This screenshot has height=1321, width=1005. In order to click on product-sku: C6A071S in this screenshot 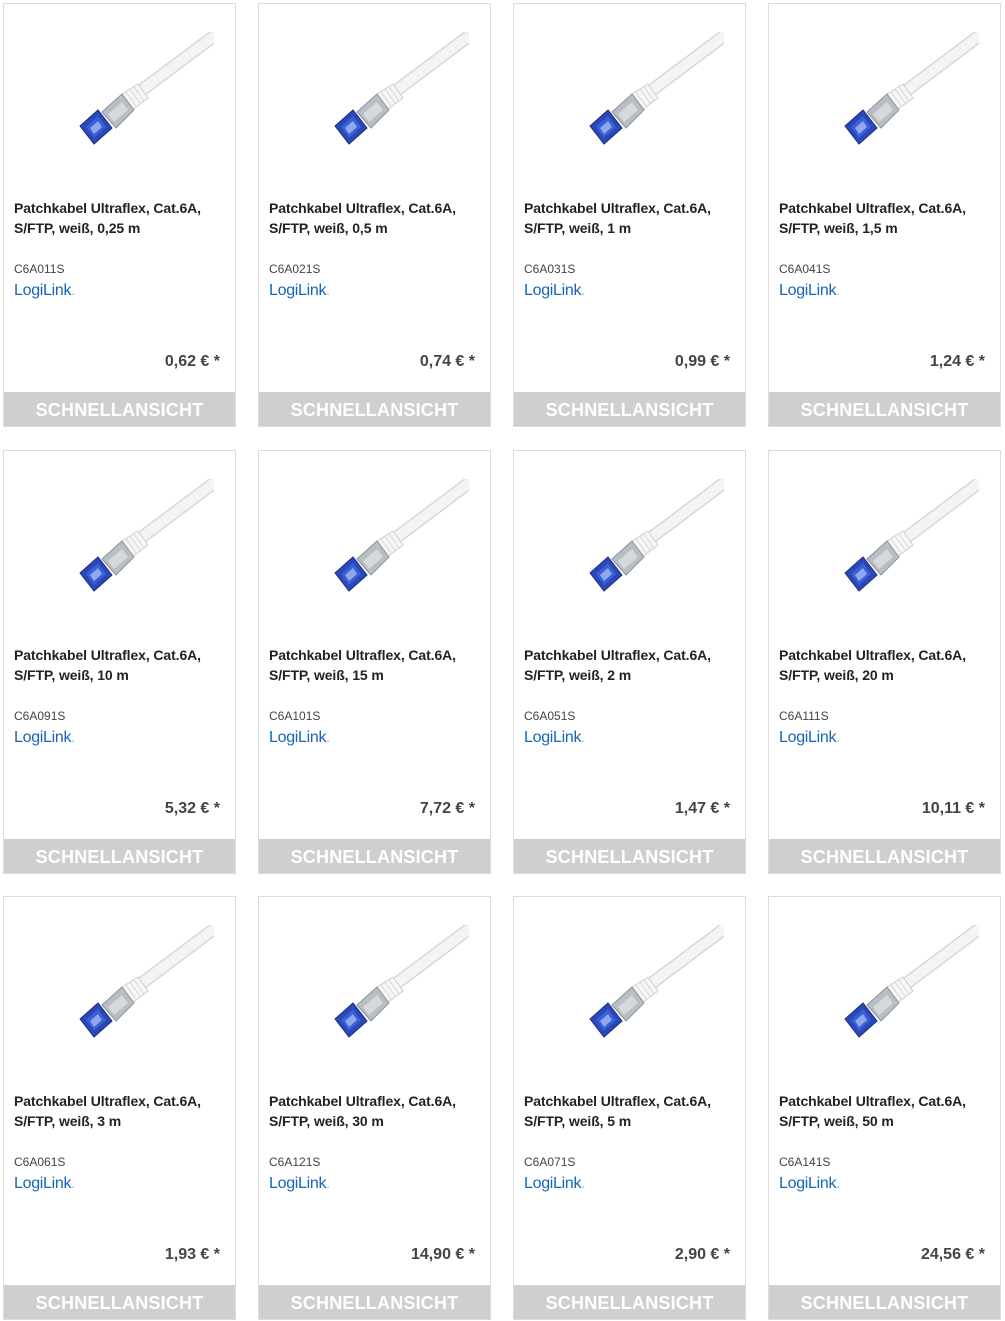, I will do `click(550, 1162)`.